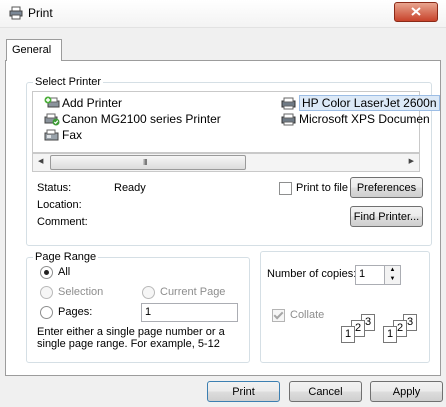 Image resolution: width=446 pixels, height=407 pixels. I want to click on apply-button: Apply, so click(406, 391).